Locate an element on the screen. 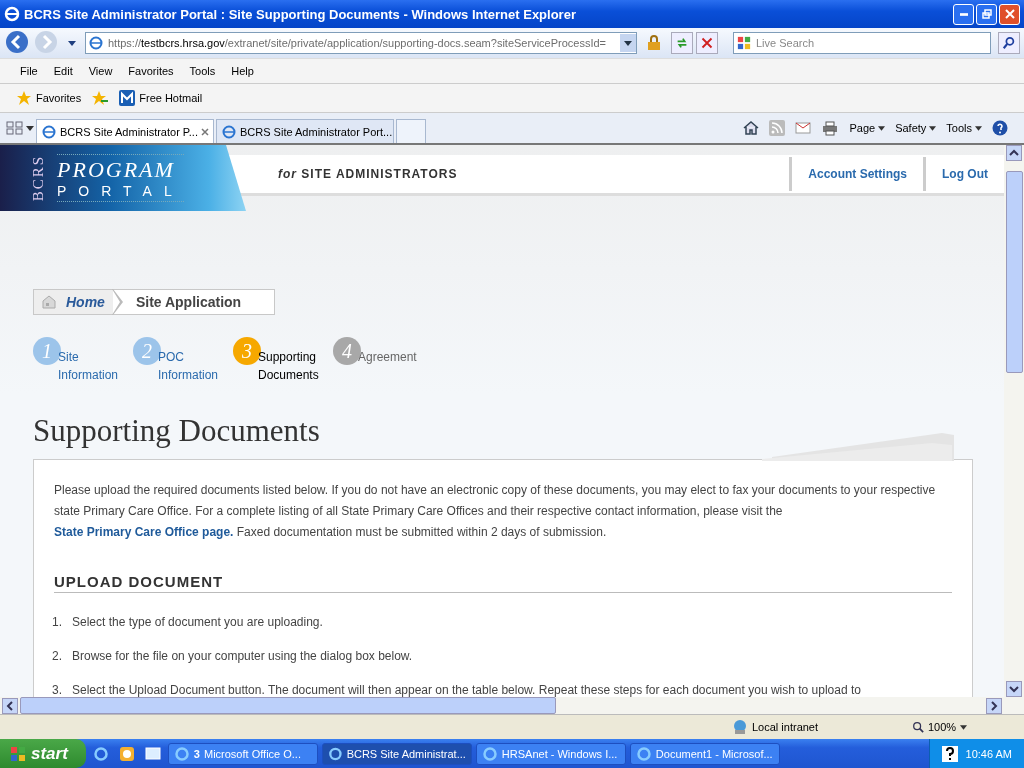 Image resolution: width=1024 pixels, height=768 pixels. windows-logo-icon is located at coordinates (18, 753).